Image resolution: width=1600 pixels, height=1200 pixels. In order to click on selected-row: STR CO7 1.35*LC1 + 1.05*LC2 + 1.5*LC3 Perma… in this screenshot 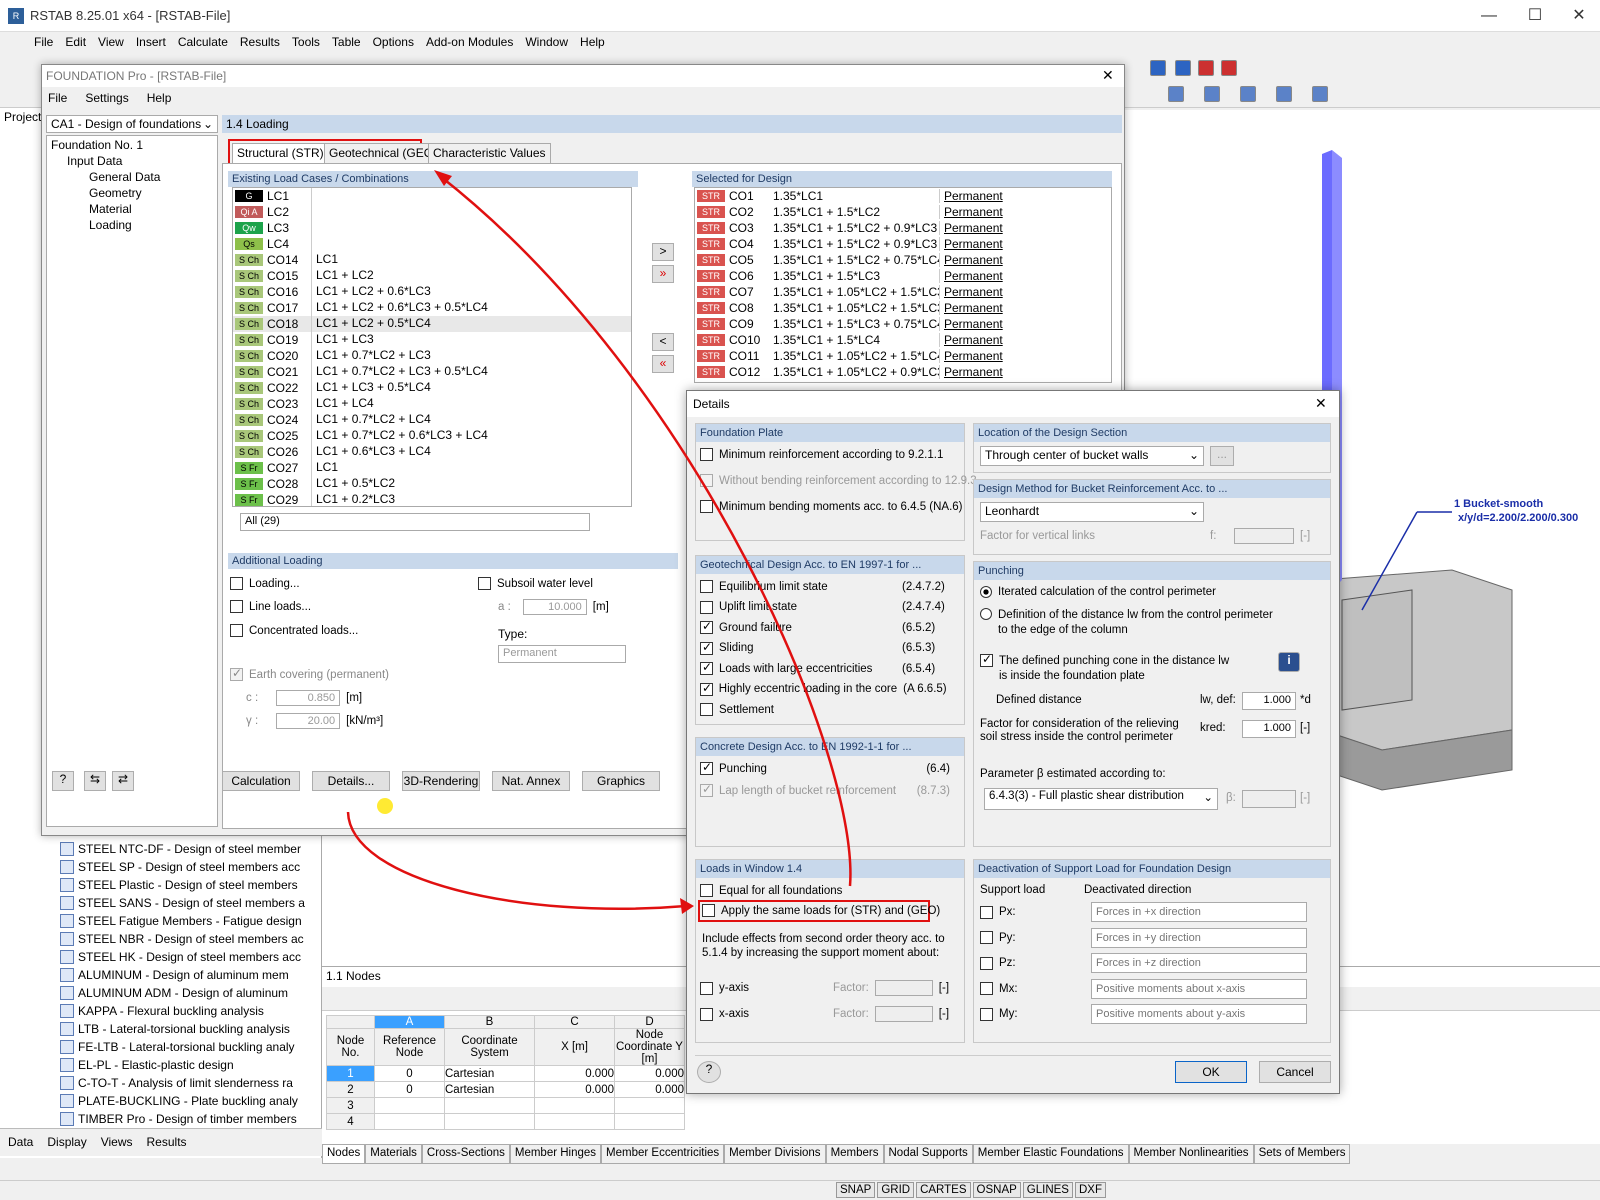, I will do `click(903, 292)`.